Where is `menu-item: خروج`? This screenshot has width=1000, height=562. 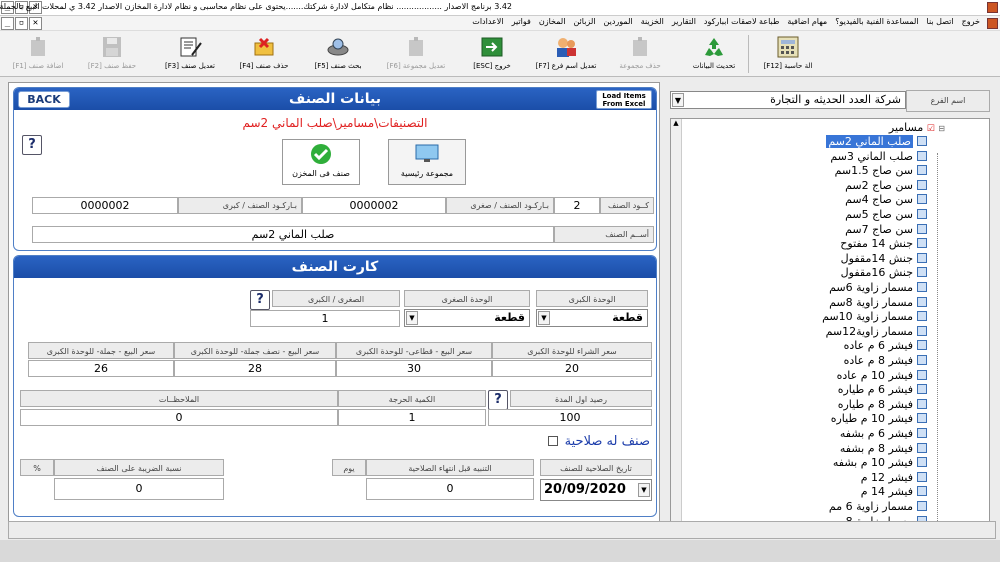 menu-item: خروج is located at coordinates (971, 21).